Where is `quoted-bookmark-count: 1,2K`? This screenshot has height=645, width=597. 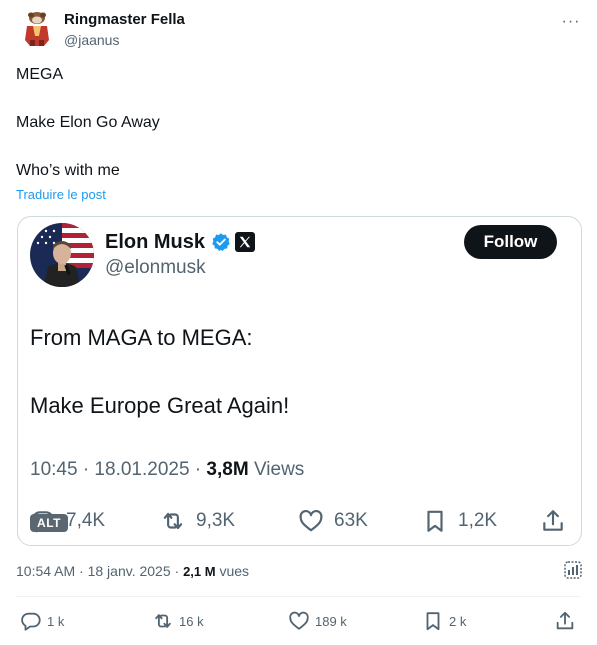
quoted-bookmark-count: 1,2K is located at coordinates (478, 520).